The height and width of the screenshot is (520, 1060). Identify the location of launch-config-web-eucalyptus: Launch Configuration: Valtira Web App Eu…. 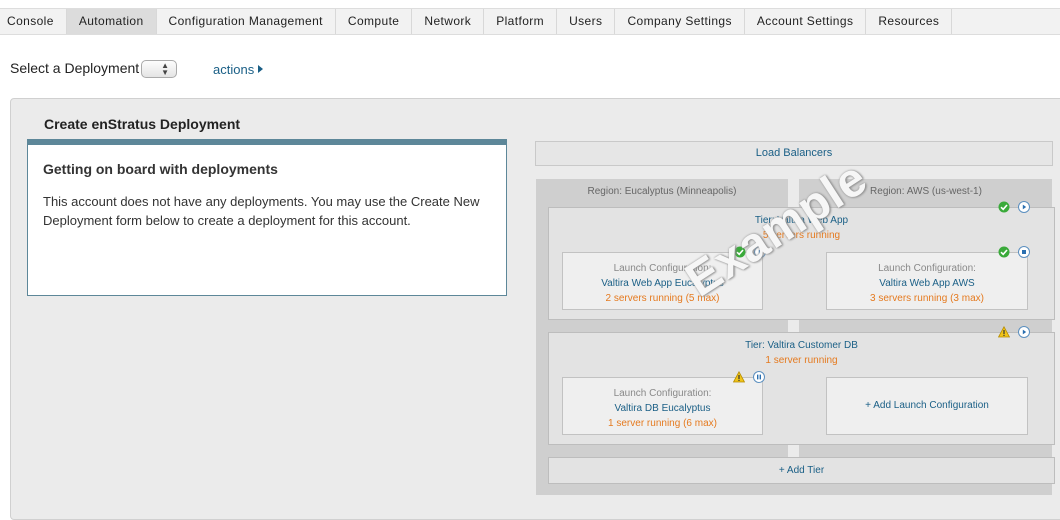
(662, 281).